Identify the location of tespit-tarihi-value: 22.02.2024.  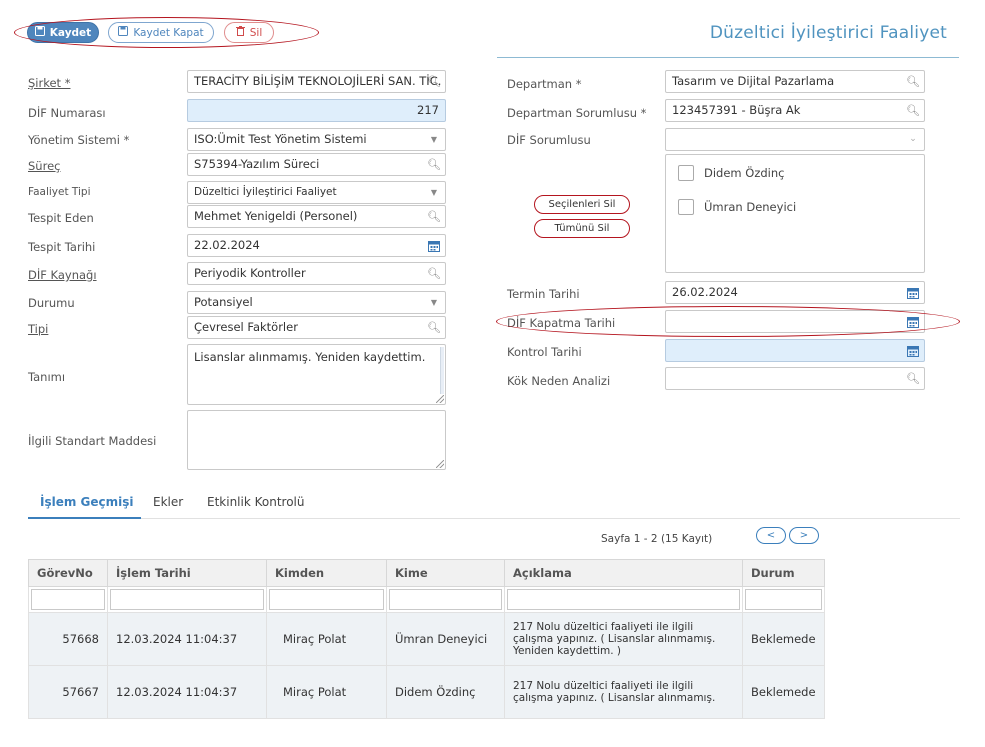
(227, 245).